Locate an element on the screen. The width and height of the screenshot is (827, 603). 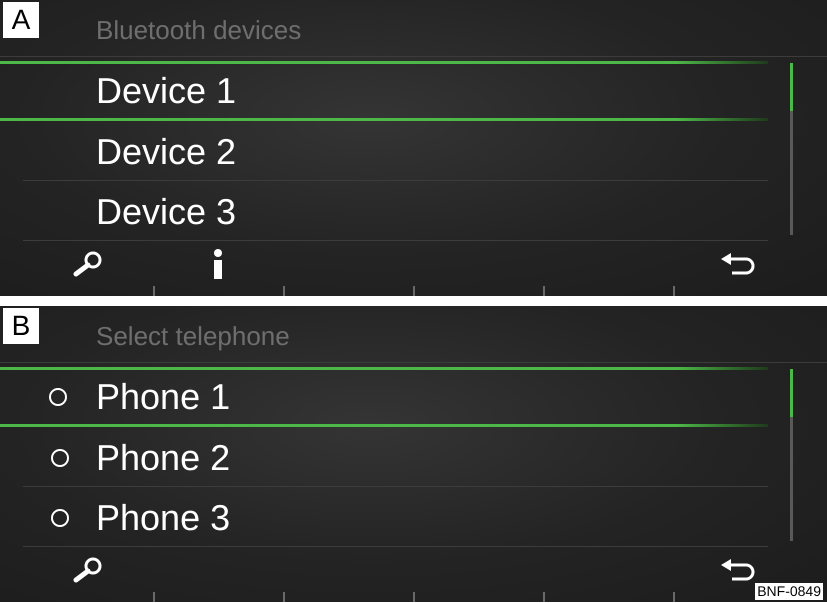
panel-label: A is located at coordinates (21, 20).